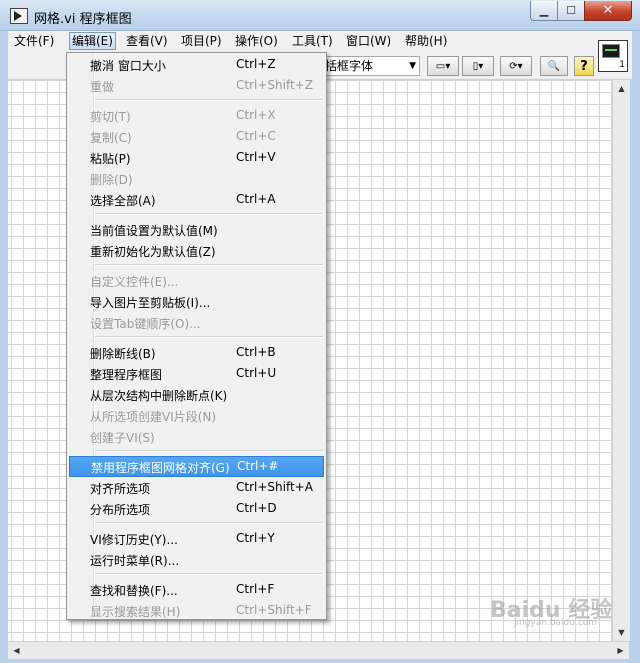  Describe the element at coordinates (196, 352) in the screenshot. I see `menu-item-remove-broken-wires: 删除断线(B) Ctrl+B` at that location.